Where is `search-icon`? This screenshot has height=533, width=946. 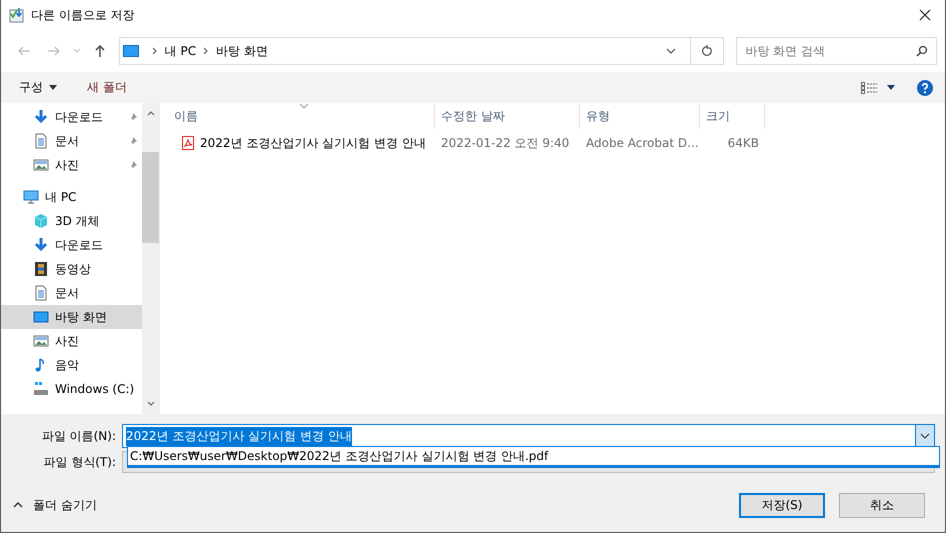
search-icon is located at coordinates (922, 51).